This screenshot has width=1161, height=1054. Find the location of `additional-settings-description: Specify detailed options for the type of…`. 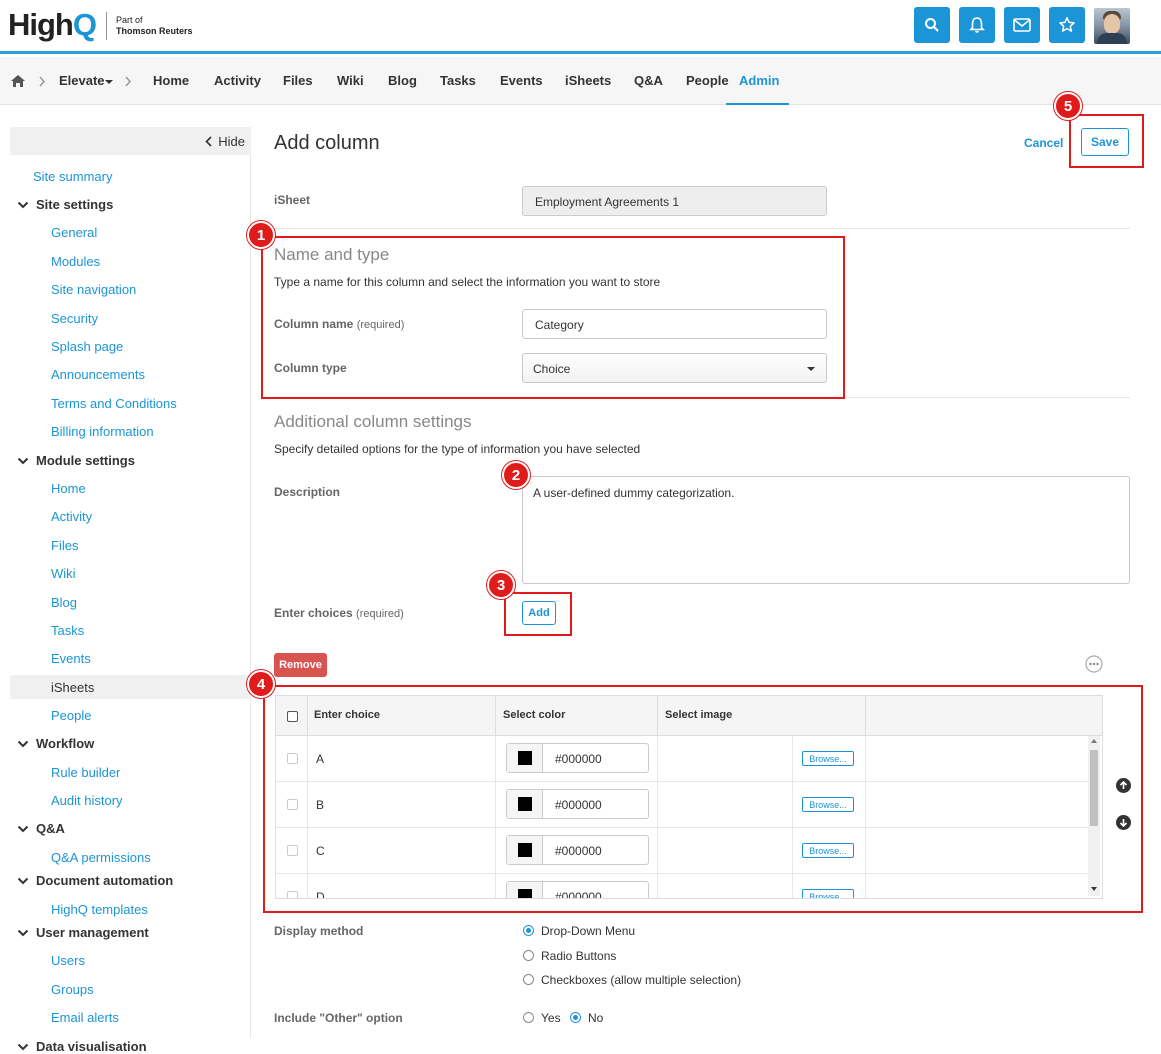

additional-settings-description: Specify detailed options for the type of… is located at coordinates (457, 449).